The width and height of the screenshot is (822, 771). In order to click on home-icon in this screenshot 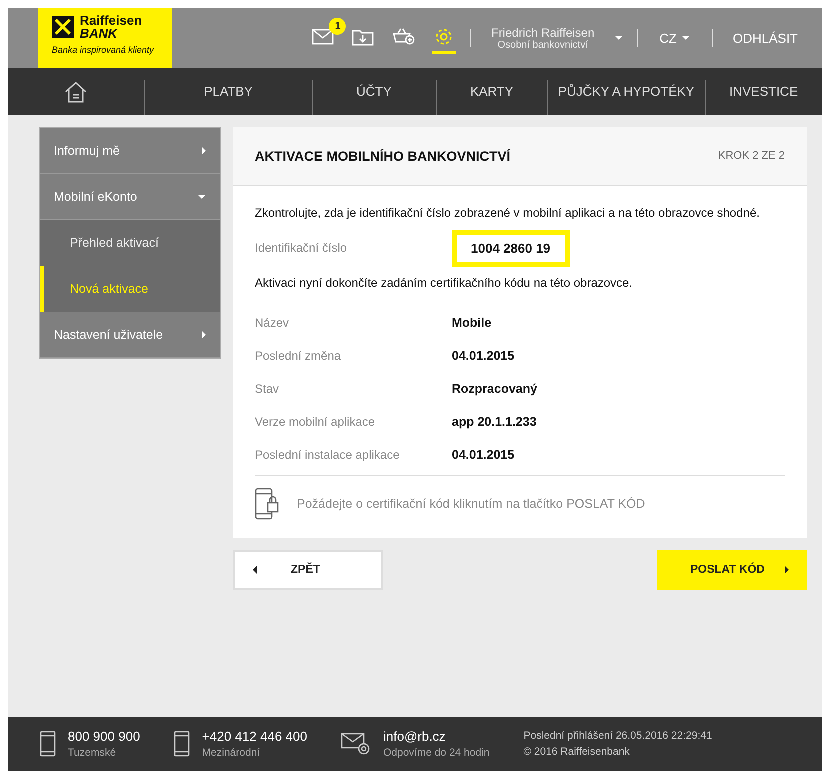, I will do `click(76, 91)`.